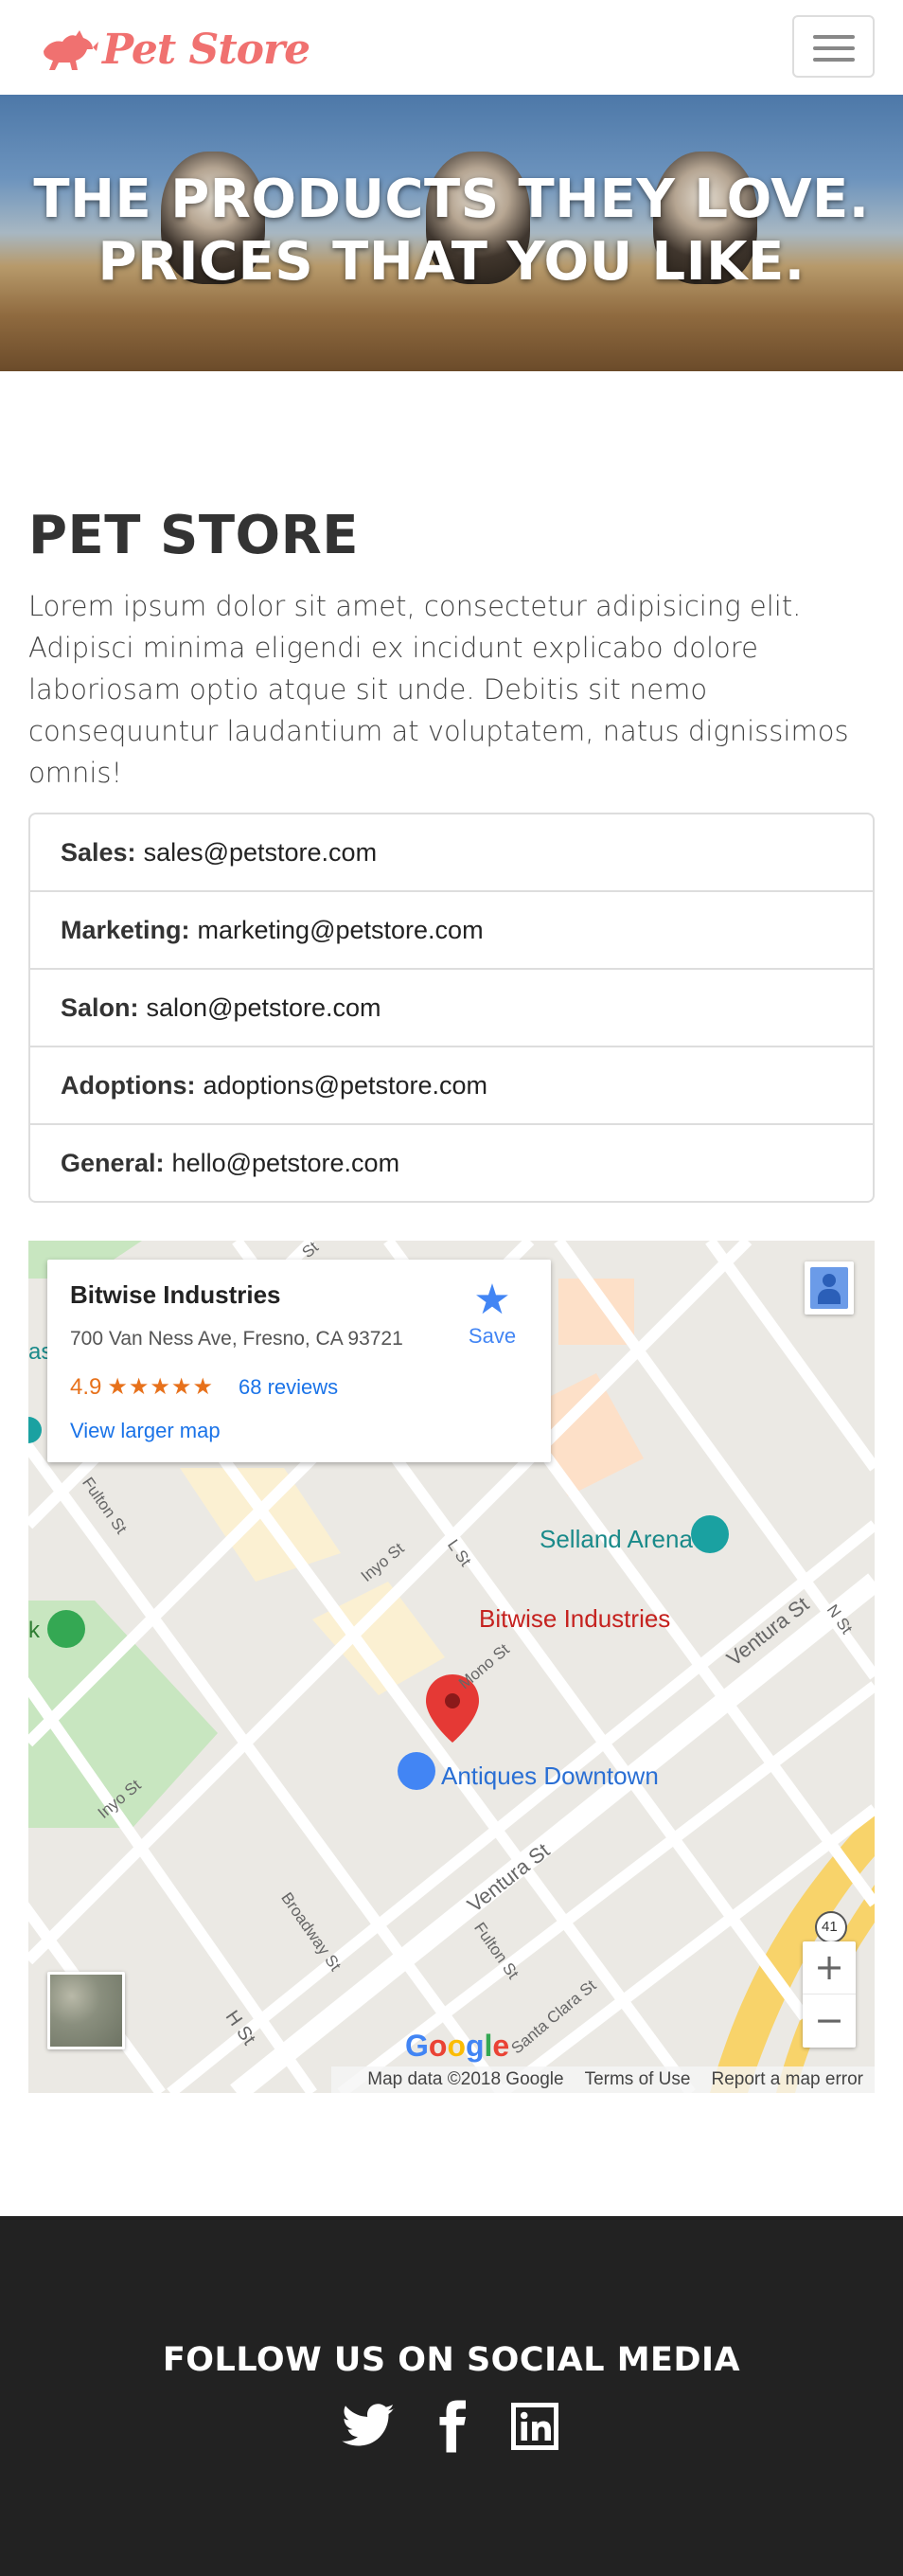 The width and height of the screenshot is (903, 2576). Describe the element at coordinates (341, 930) in the screenshot. I see `contact-email: marketing@petstore.com` at that location.